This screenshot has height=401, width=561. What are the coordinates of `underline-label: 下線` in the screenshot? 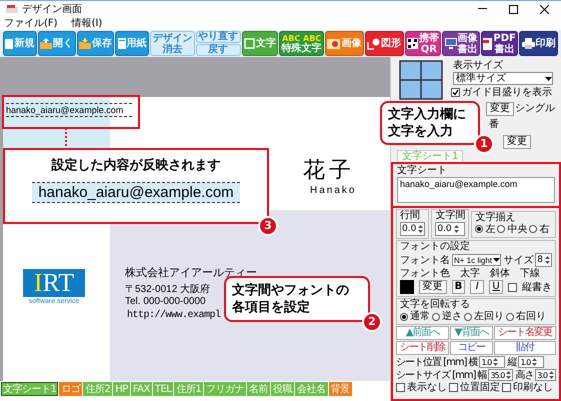 It's located at (530, 273).